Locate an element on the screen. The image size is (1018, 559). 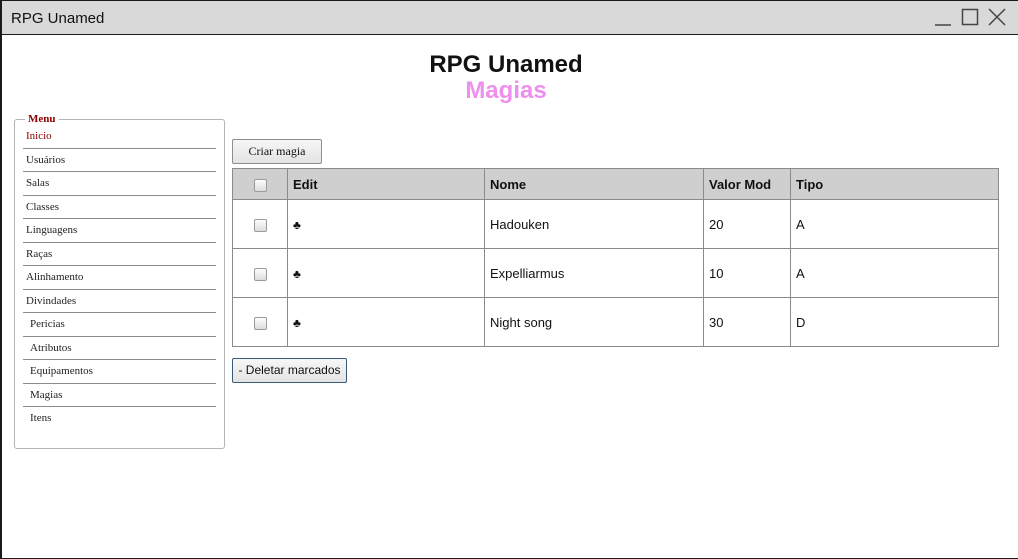
window-title: RPG Unamed is located at coordinates (58, 18).